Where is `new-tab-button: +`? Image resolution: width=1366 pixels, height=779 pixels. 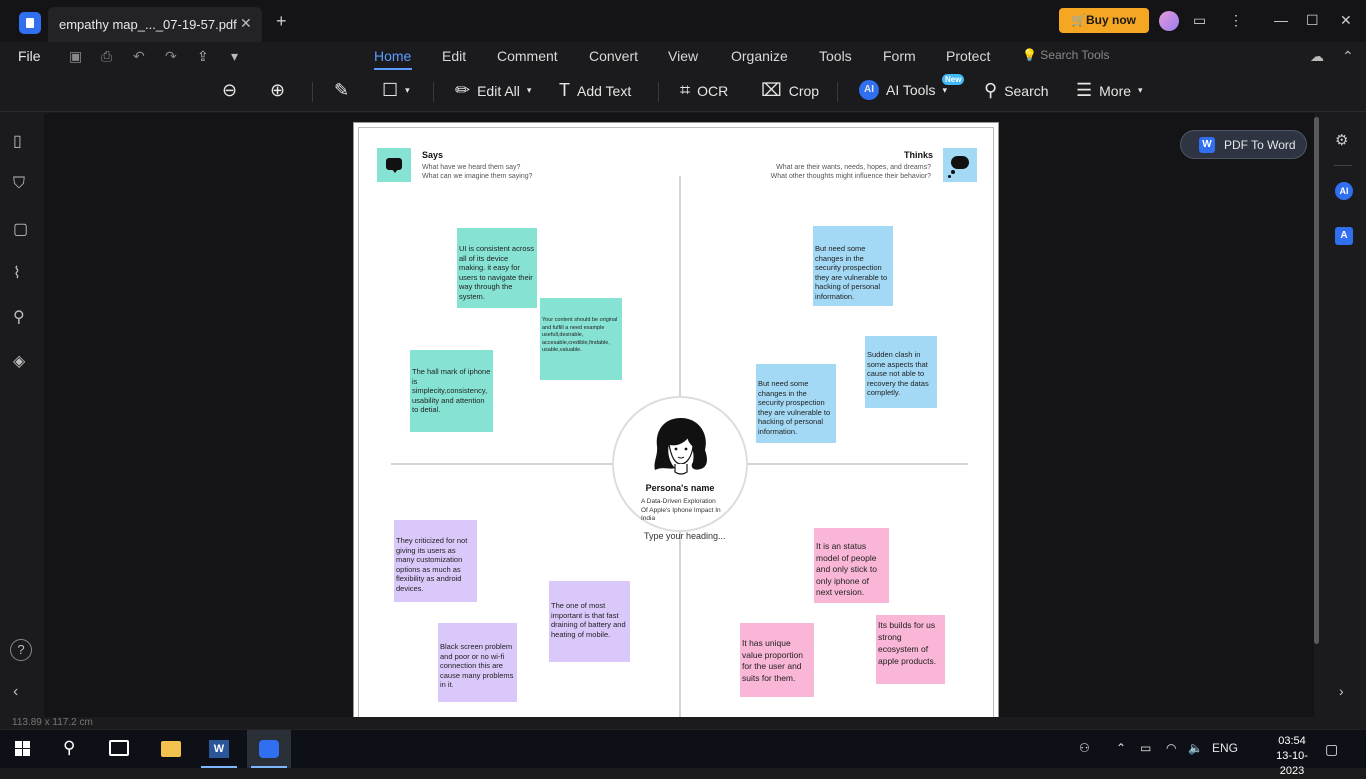
new-tab-button: + is located at coordinates (281, 21).